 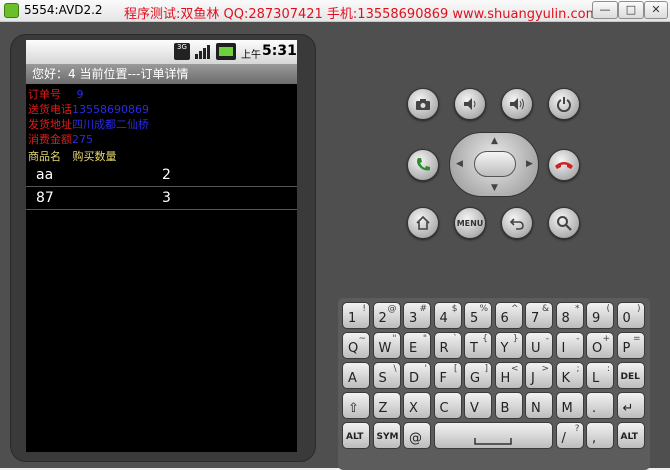 I want to click on power-button, so click(x=564, y=104).